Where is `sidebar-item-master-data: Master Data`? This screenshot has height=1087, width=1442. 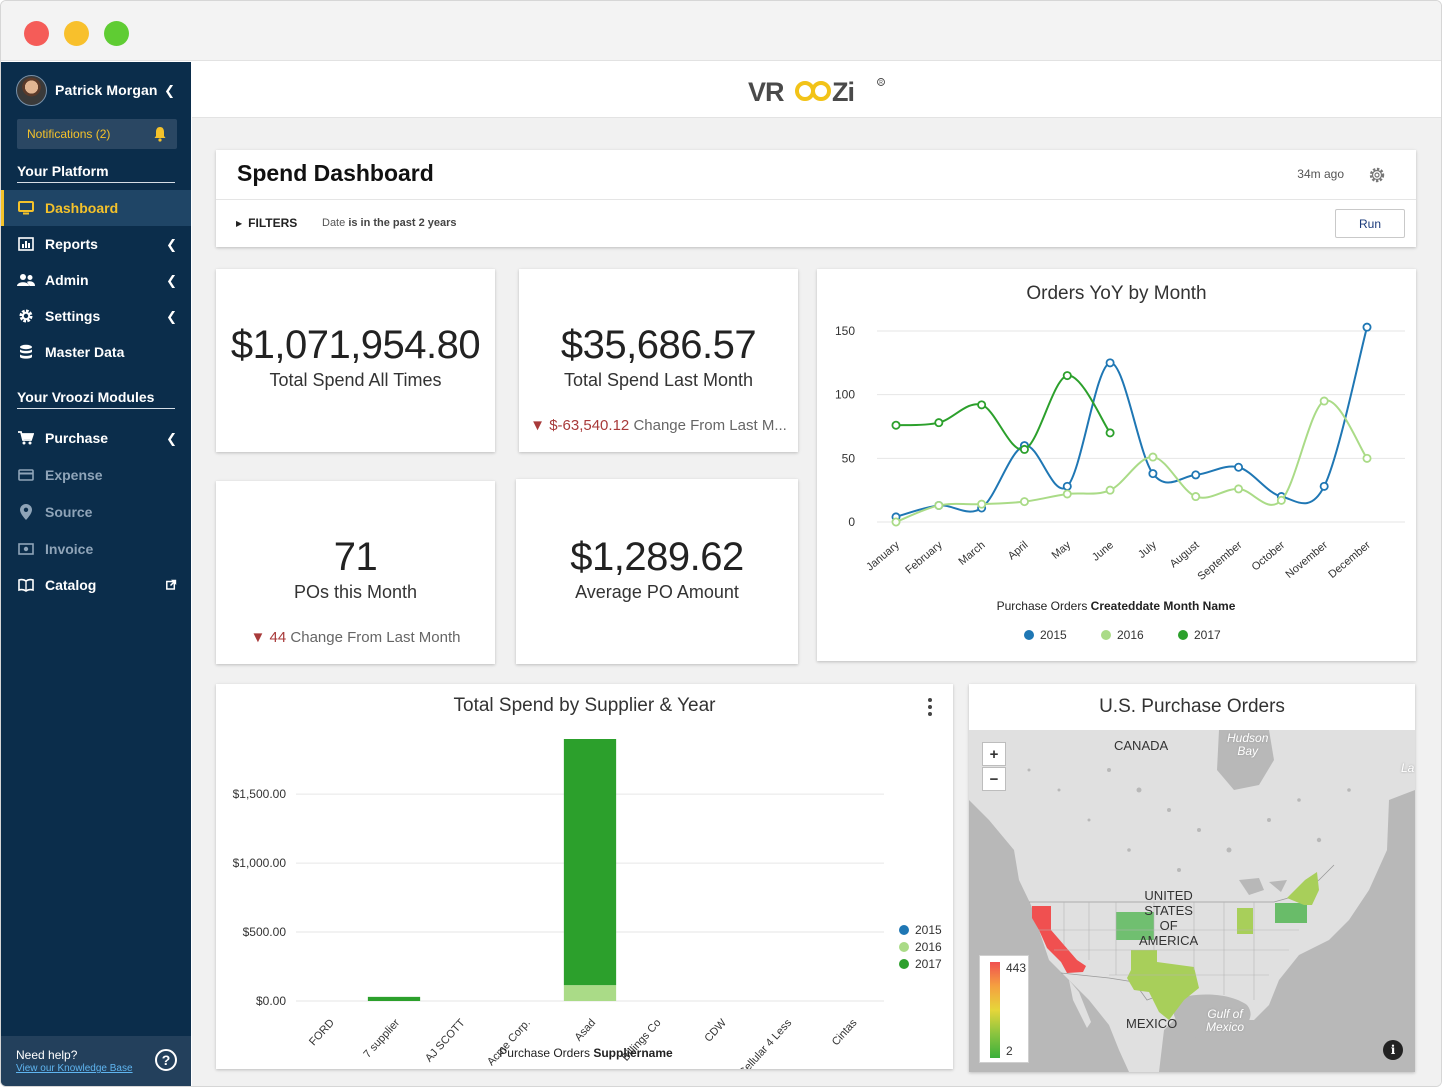 sidebar-item-master-data: Master Data is located at coordinates (96, 352).